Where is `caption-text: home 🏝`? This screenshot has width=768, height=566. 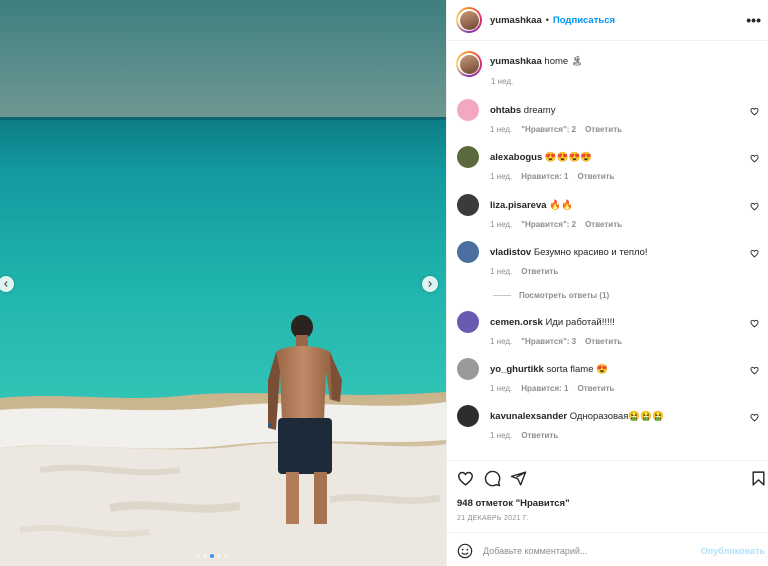
caption-text: home 🏝 is located at coordinates (563, 61).